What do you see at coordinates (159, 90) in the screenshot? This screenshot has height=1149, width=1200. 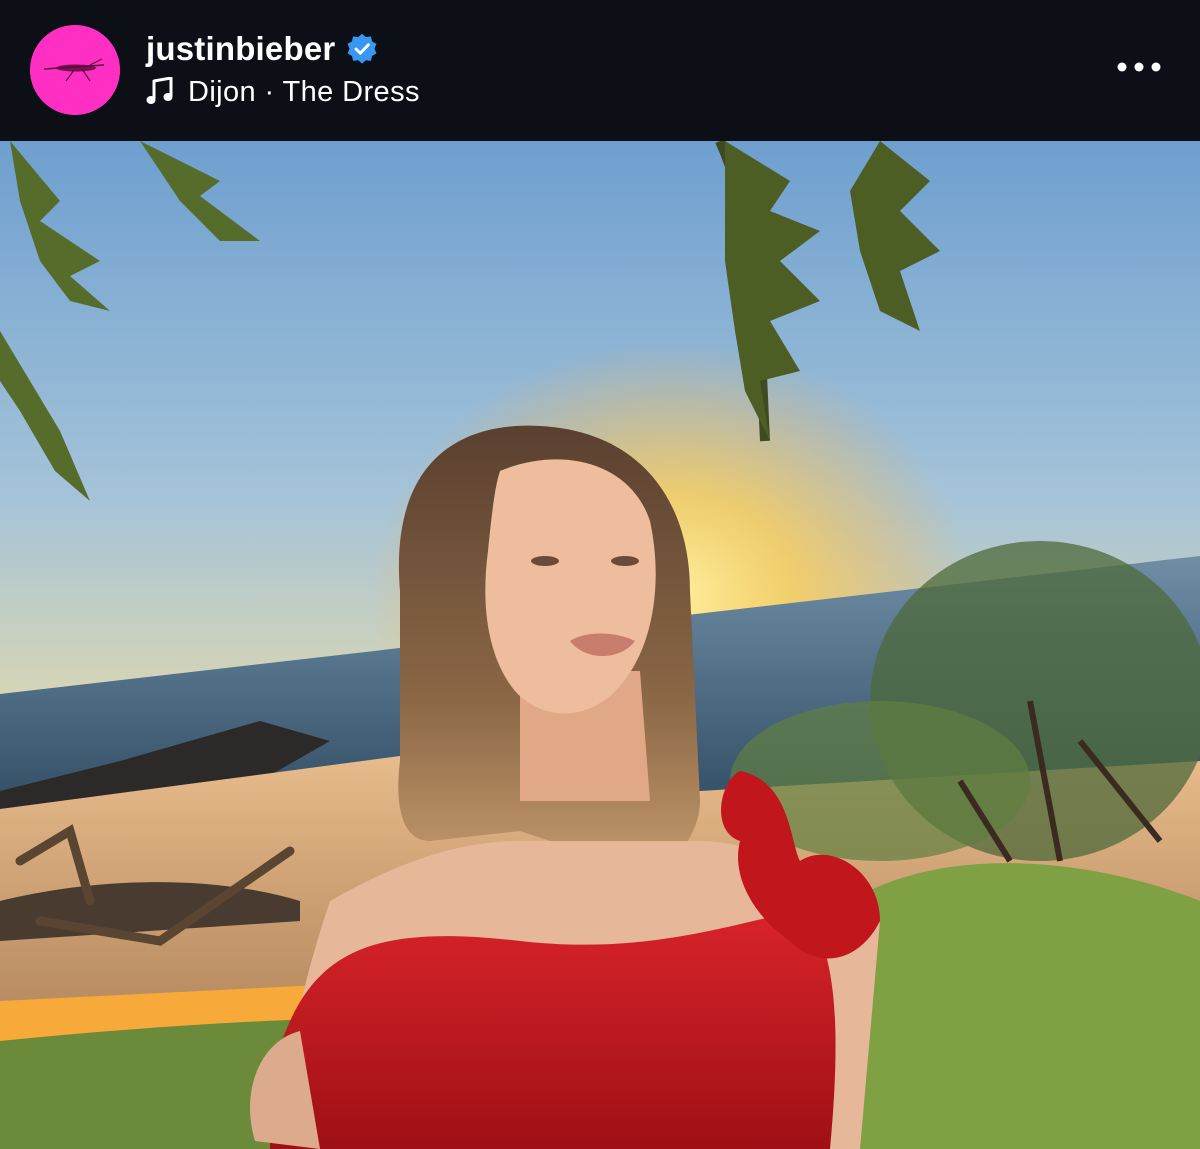 I see `music-note-icon` at bounding box center [159, 90].